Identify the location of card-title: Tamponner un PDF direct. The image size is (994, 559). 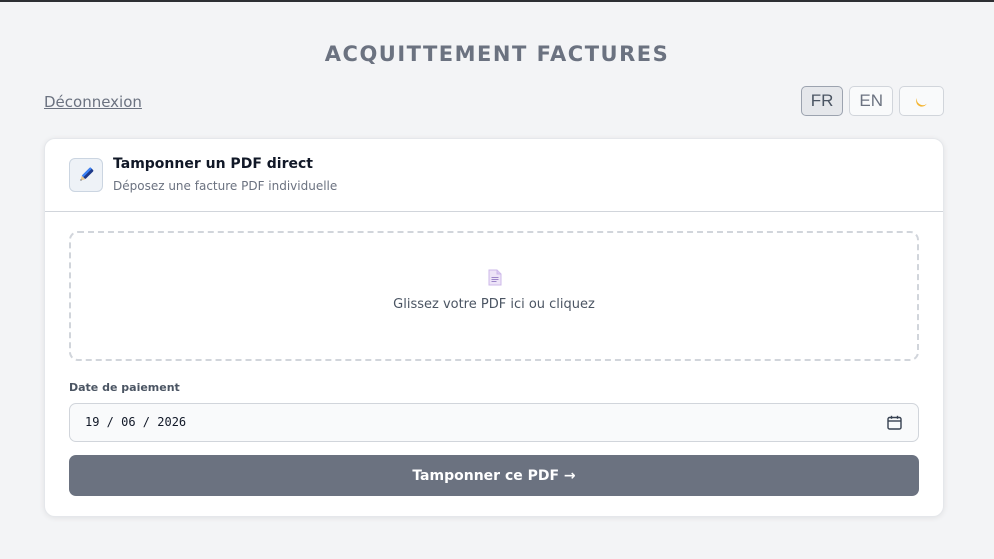
(213, 164).